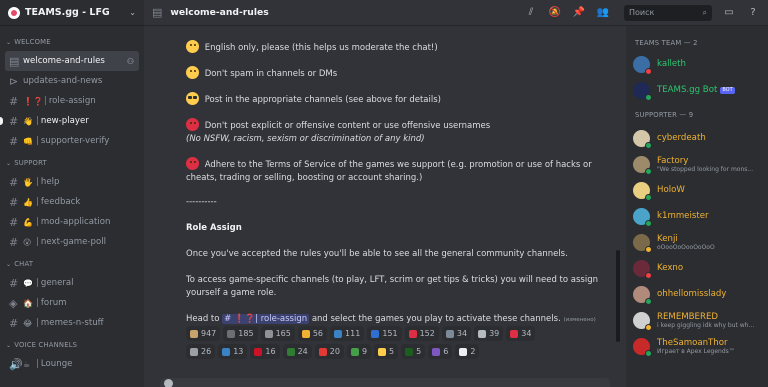 The height and width of the screenshot is (387, 768). I want to click on channel-new-player: # 👋 | new-player, so click(69, 121).